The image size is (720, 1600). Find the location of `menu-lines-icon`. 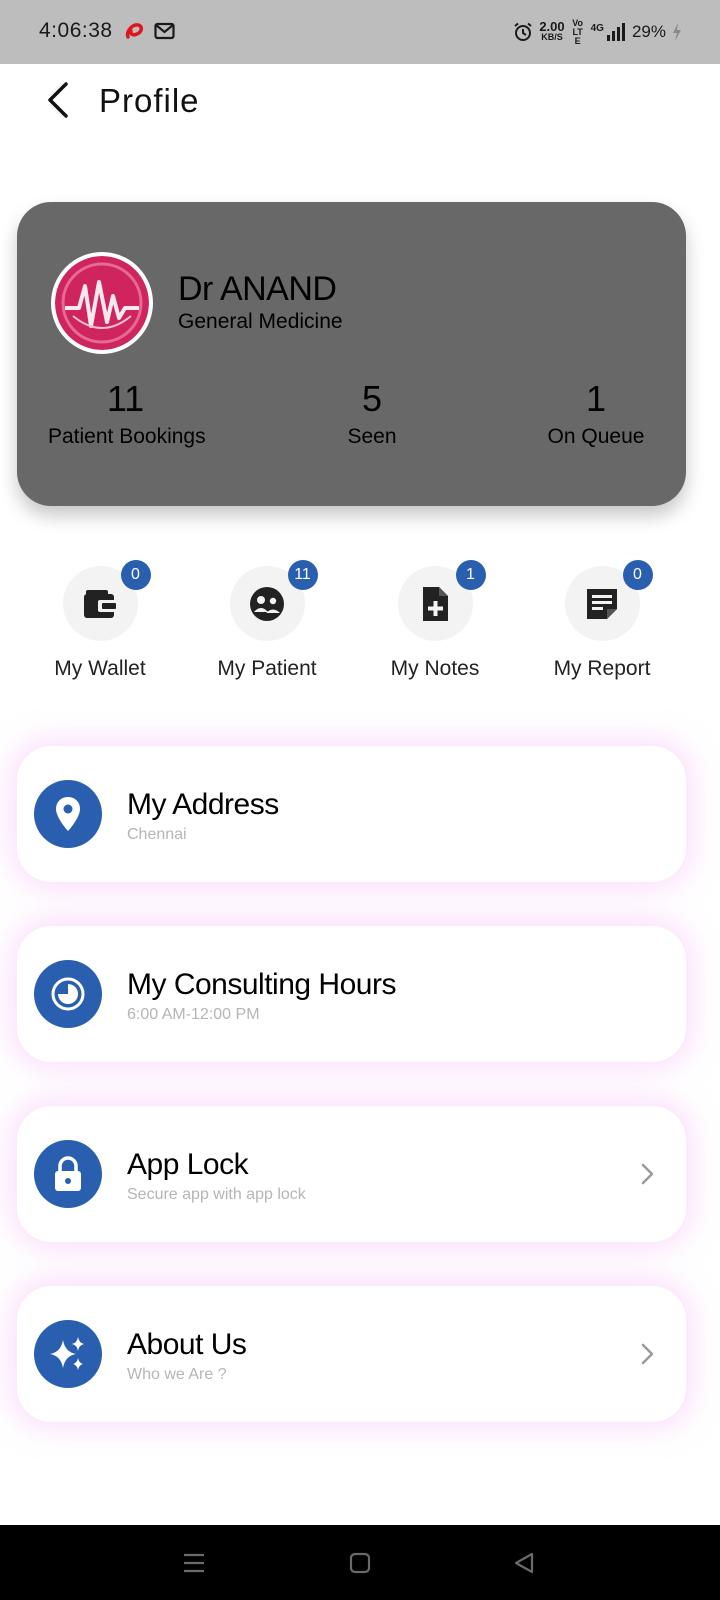

menu-lines-icon is located at coordinates (194, 1563).